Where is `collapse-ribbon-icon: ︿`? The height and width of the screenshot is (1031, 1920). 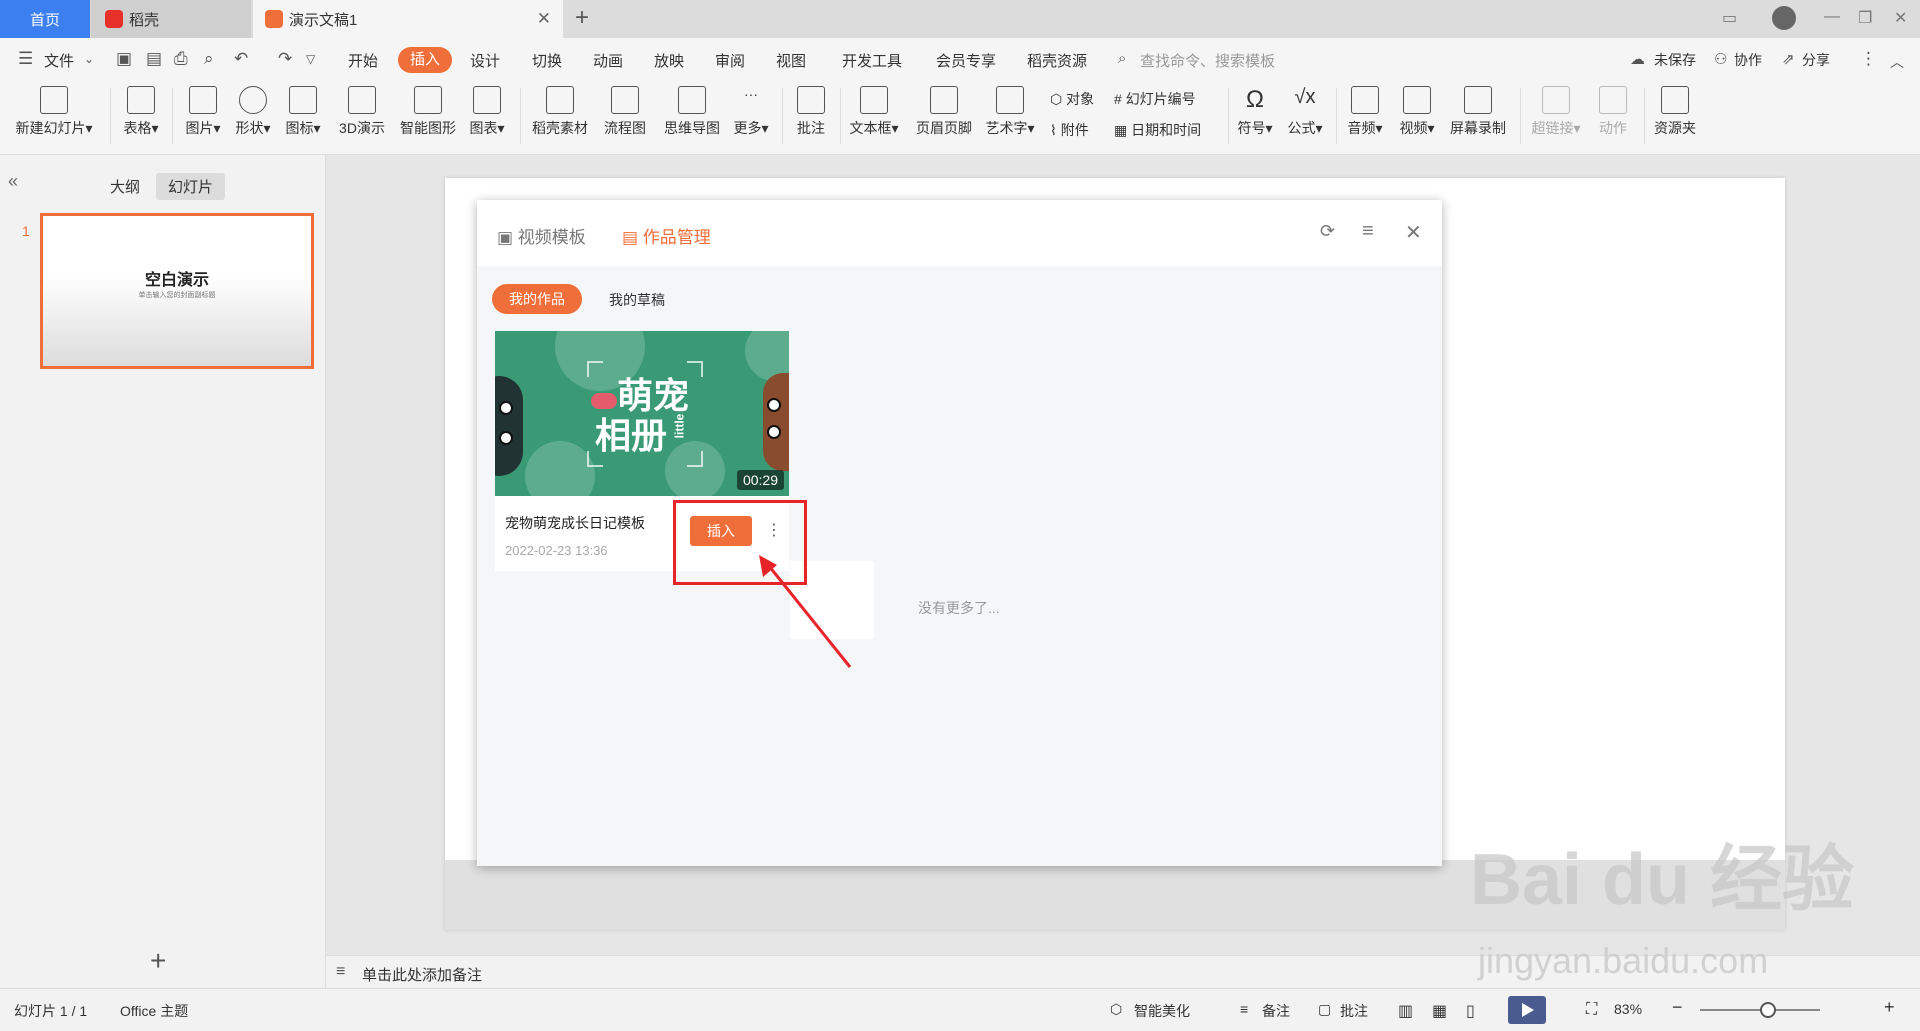 collapse-ribbon-icon: ︿ is located at coordinates (1897, 62).